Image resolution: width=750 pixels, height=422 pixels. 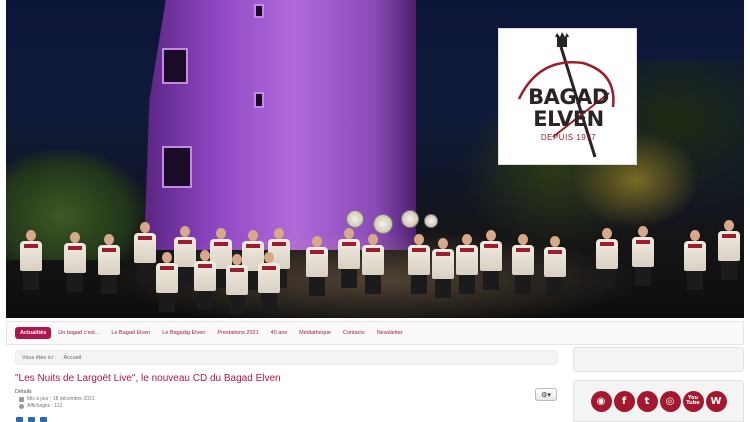 I want to click on breadcrumb-prefix: Vous êtes ici :, so click(x=39, y=358).